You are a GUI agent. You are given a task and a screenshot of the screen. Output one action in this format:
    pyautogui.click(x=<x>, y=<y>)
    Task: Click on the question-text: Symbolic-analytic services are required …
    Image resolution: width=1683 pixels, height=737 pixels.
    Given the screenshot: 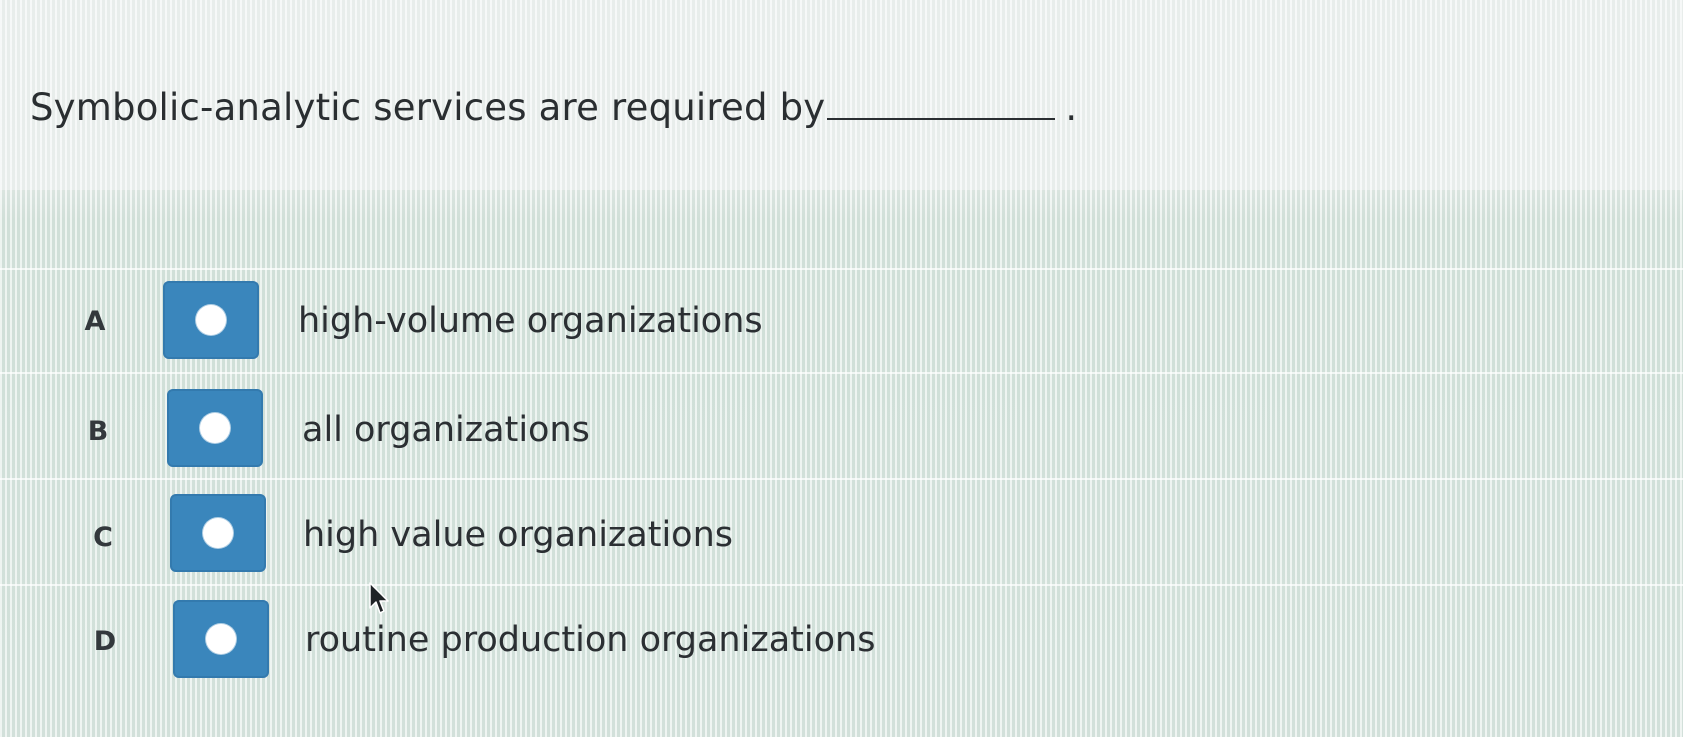 What is the action you would take?
    pyautogui.click(x=553, y=107)
    